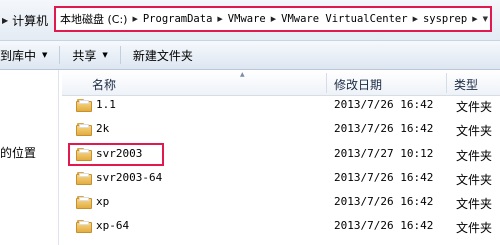 This screenshot has height=245, width=500. I want to click on crumb-local-disk: 本地磁盘 (C:), so click(93, 19).